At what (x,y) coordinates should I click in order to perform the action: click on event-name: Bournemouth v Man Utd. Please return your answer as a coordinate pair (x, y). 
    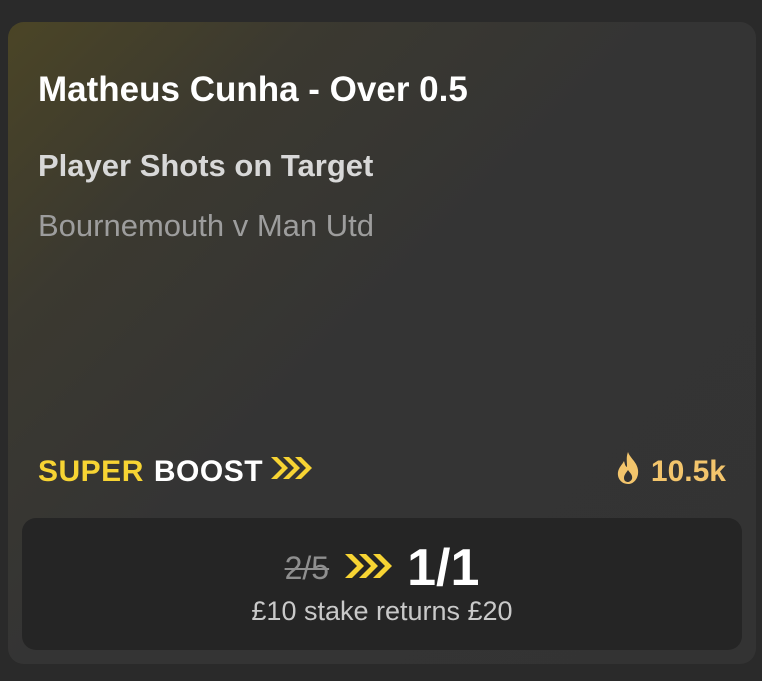
    Looking at the image, I should click on (206, 225).